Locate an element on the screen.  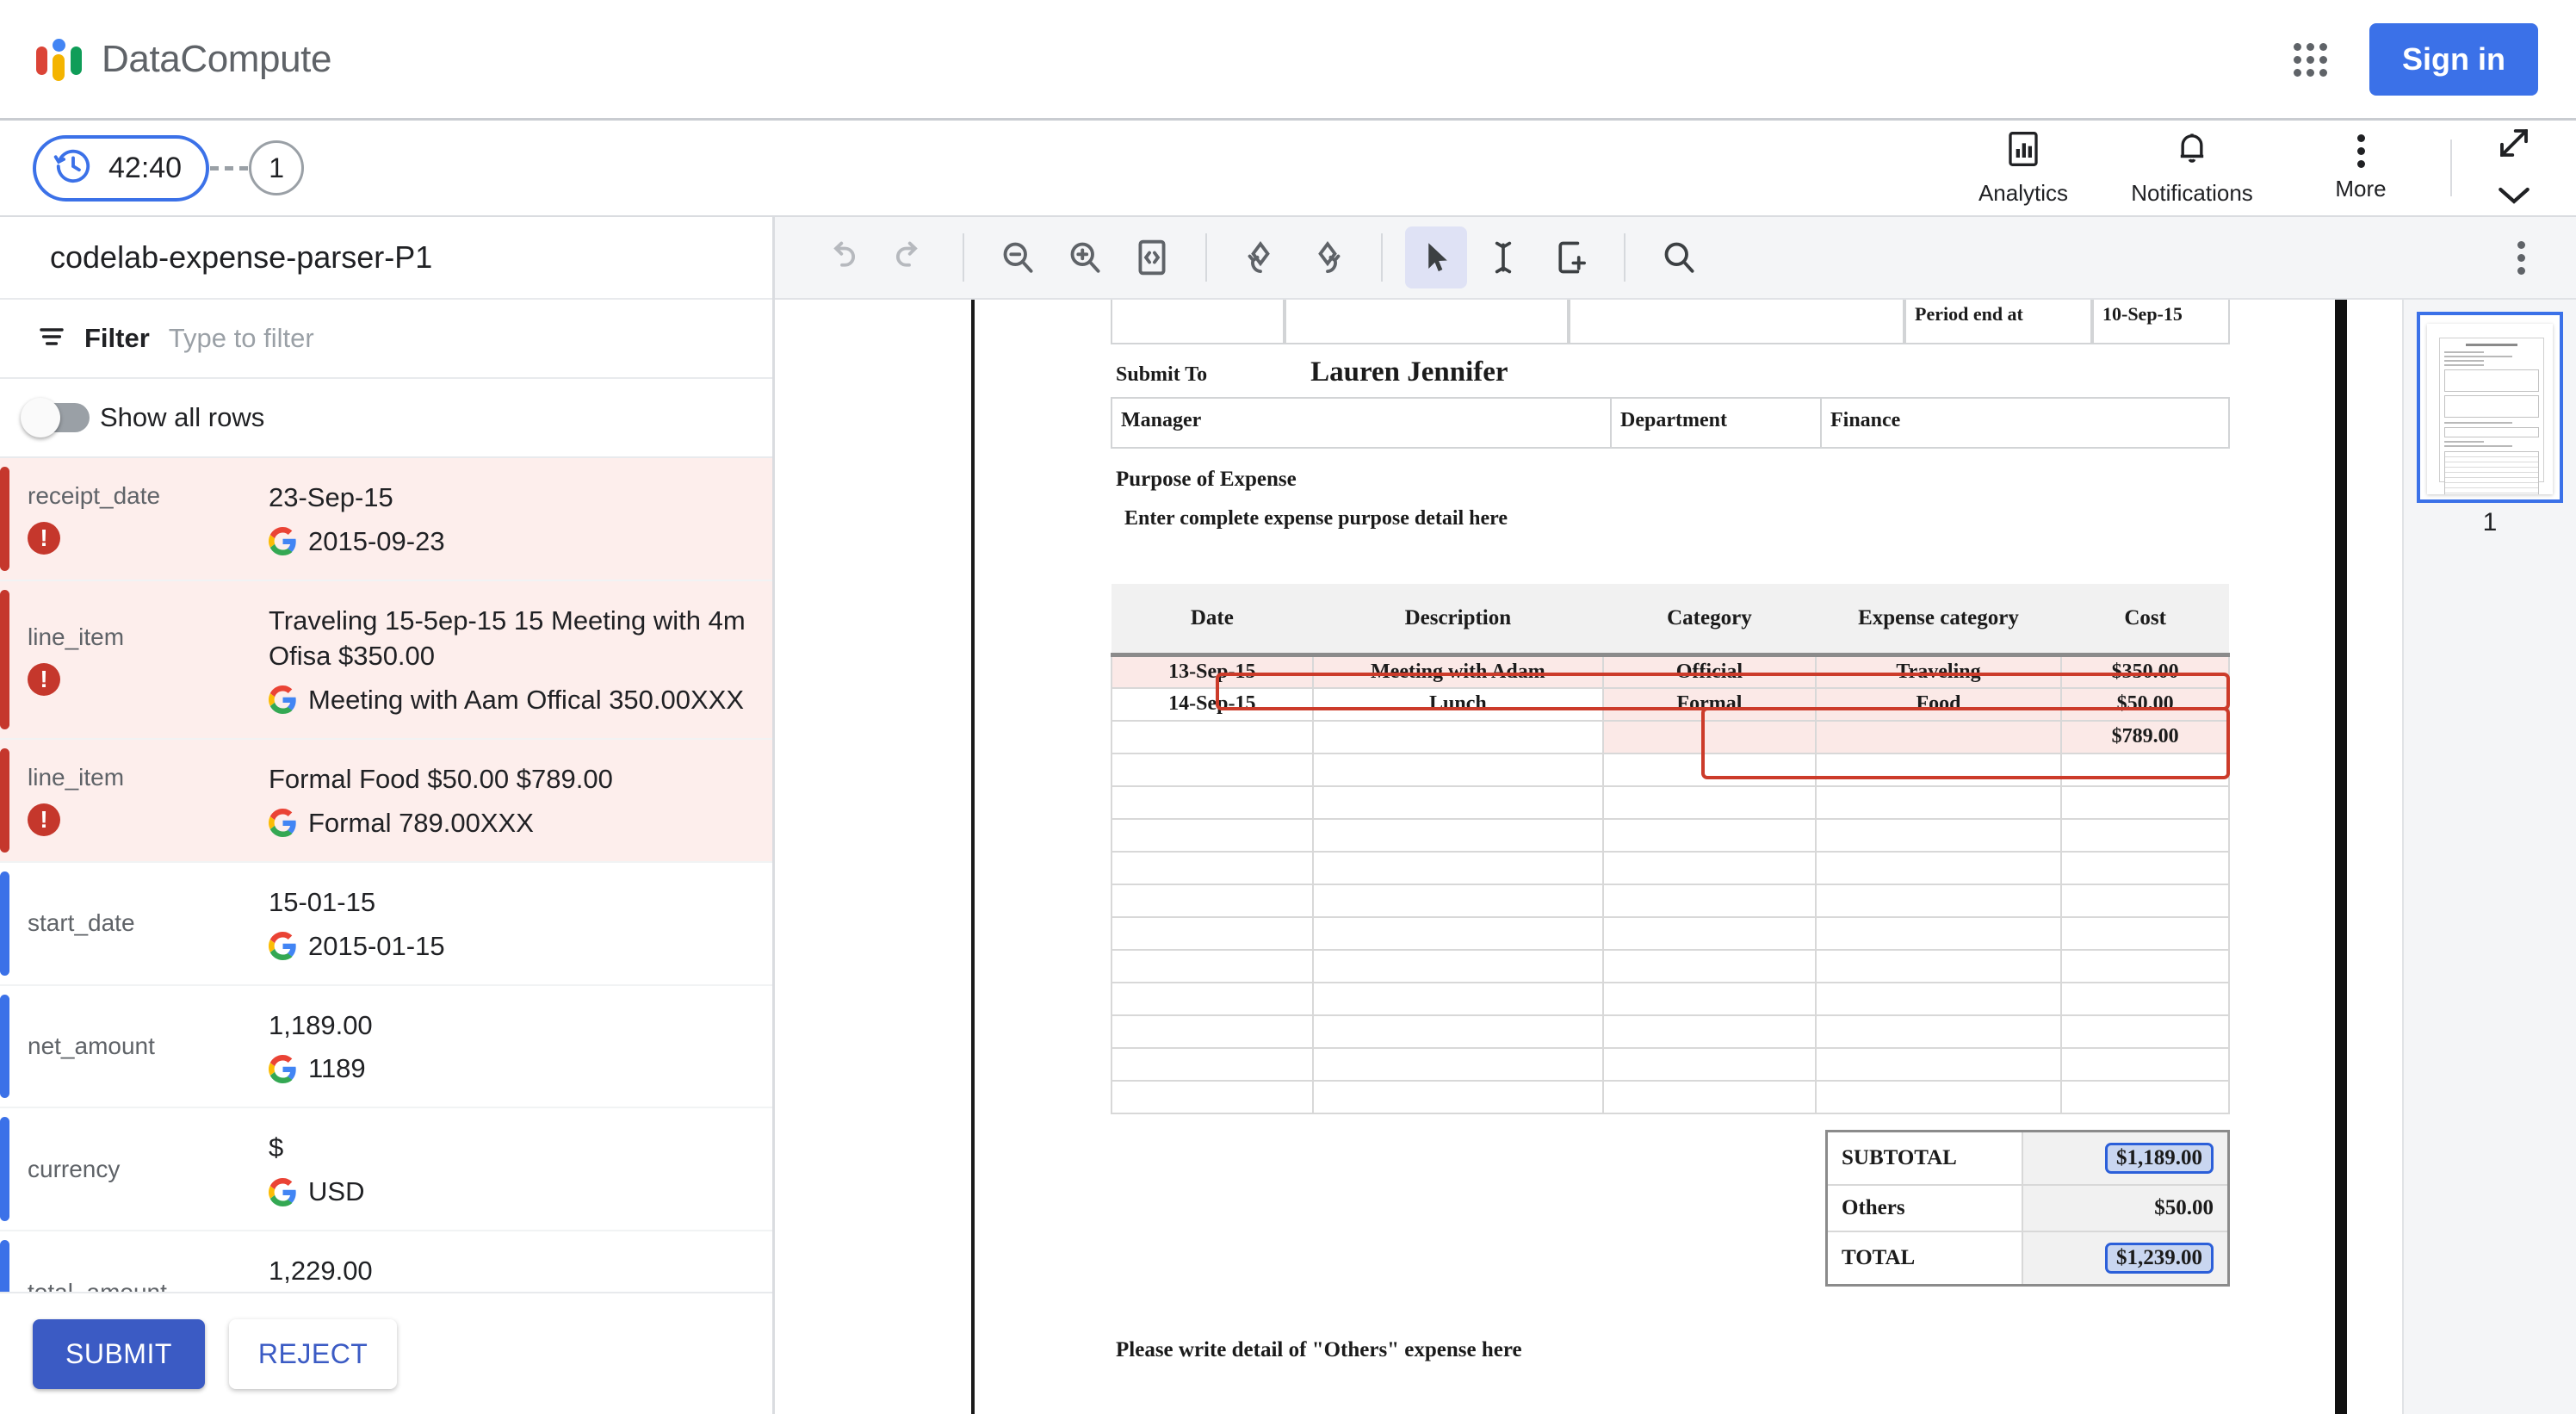
totals-amount: $1,239.00 is located at coordinates (2125, 1258).